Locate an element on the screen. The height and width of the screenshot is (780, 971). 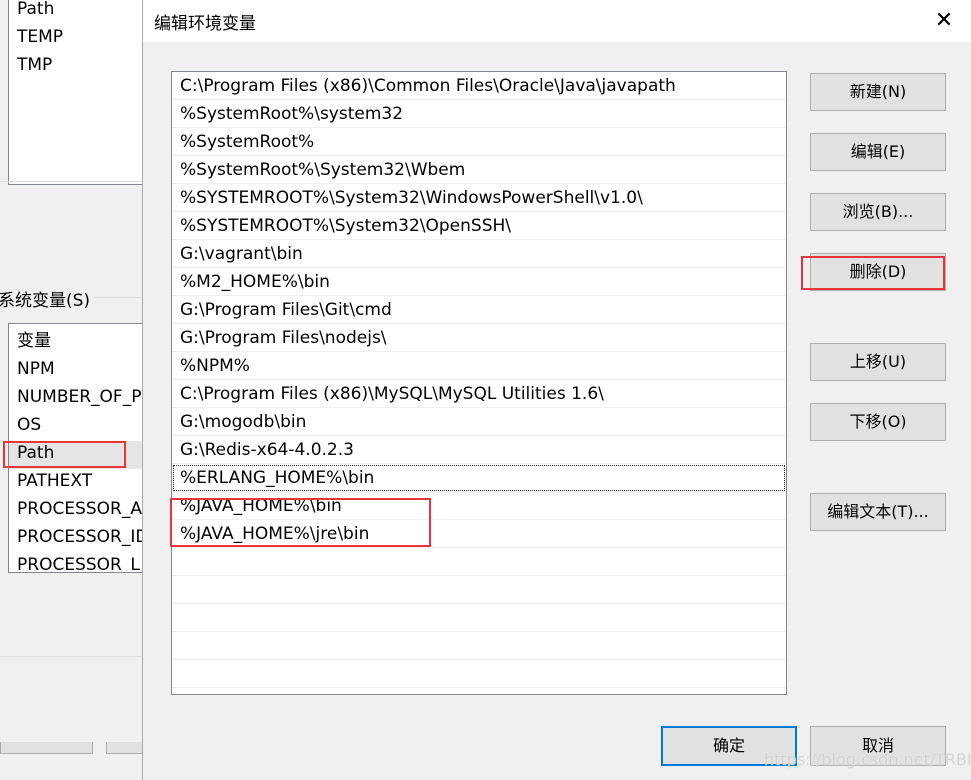
close-icon: ✕ is located at coordinates (944, 21).